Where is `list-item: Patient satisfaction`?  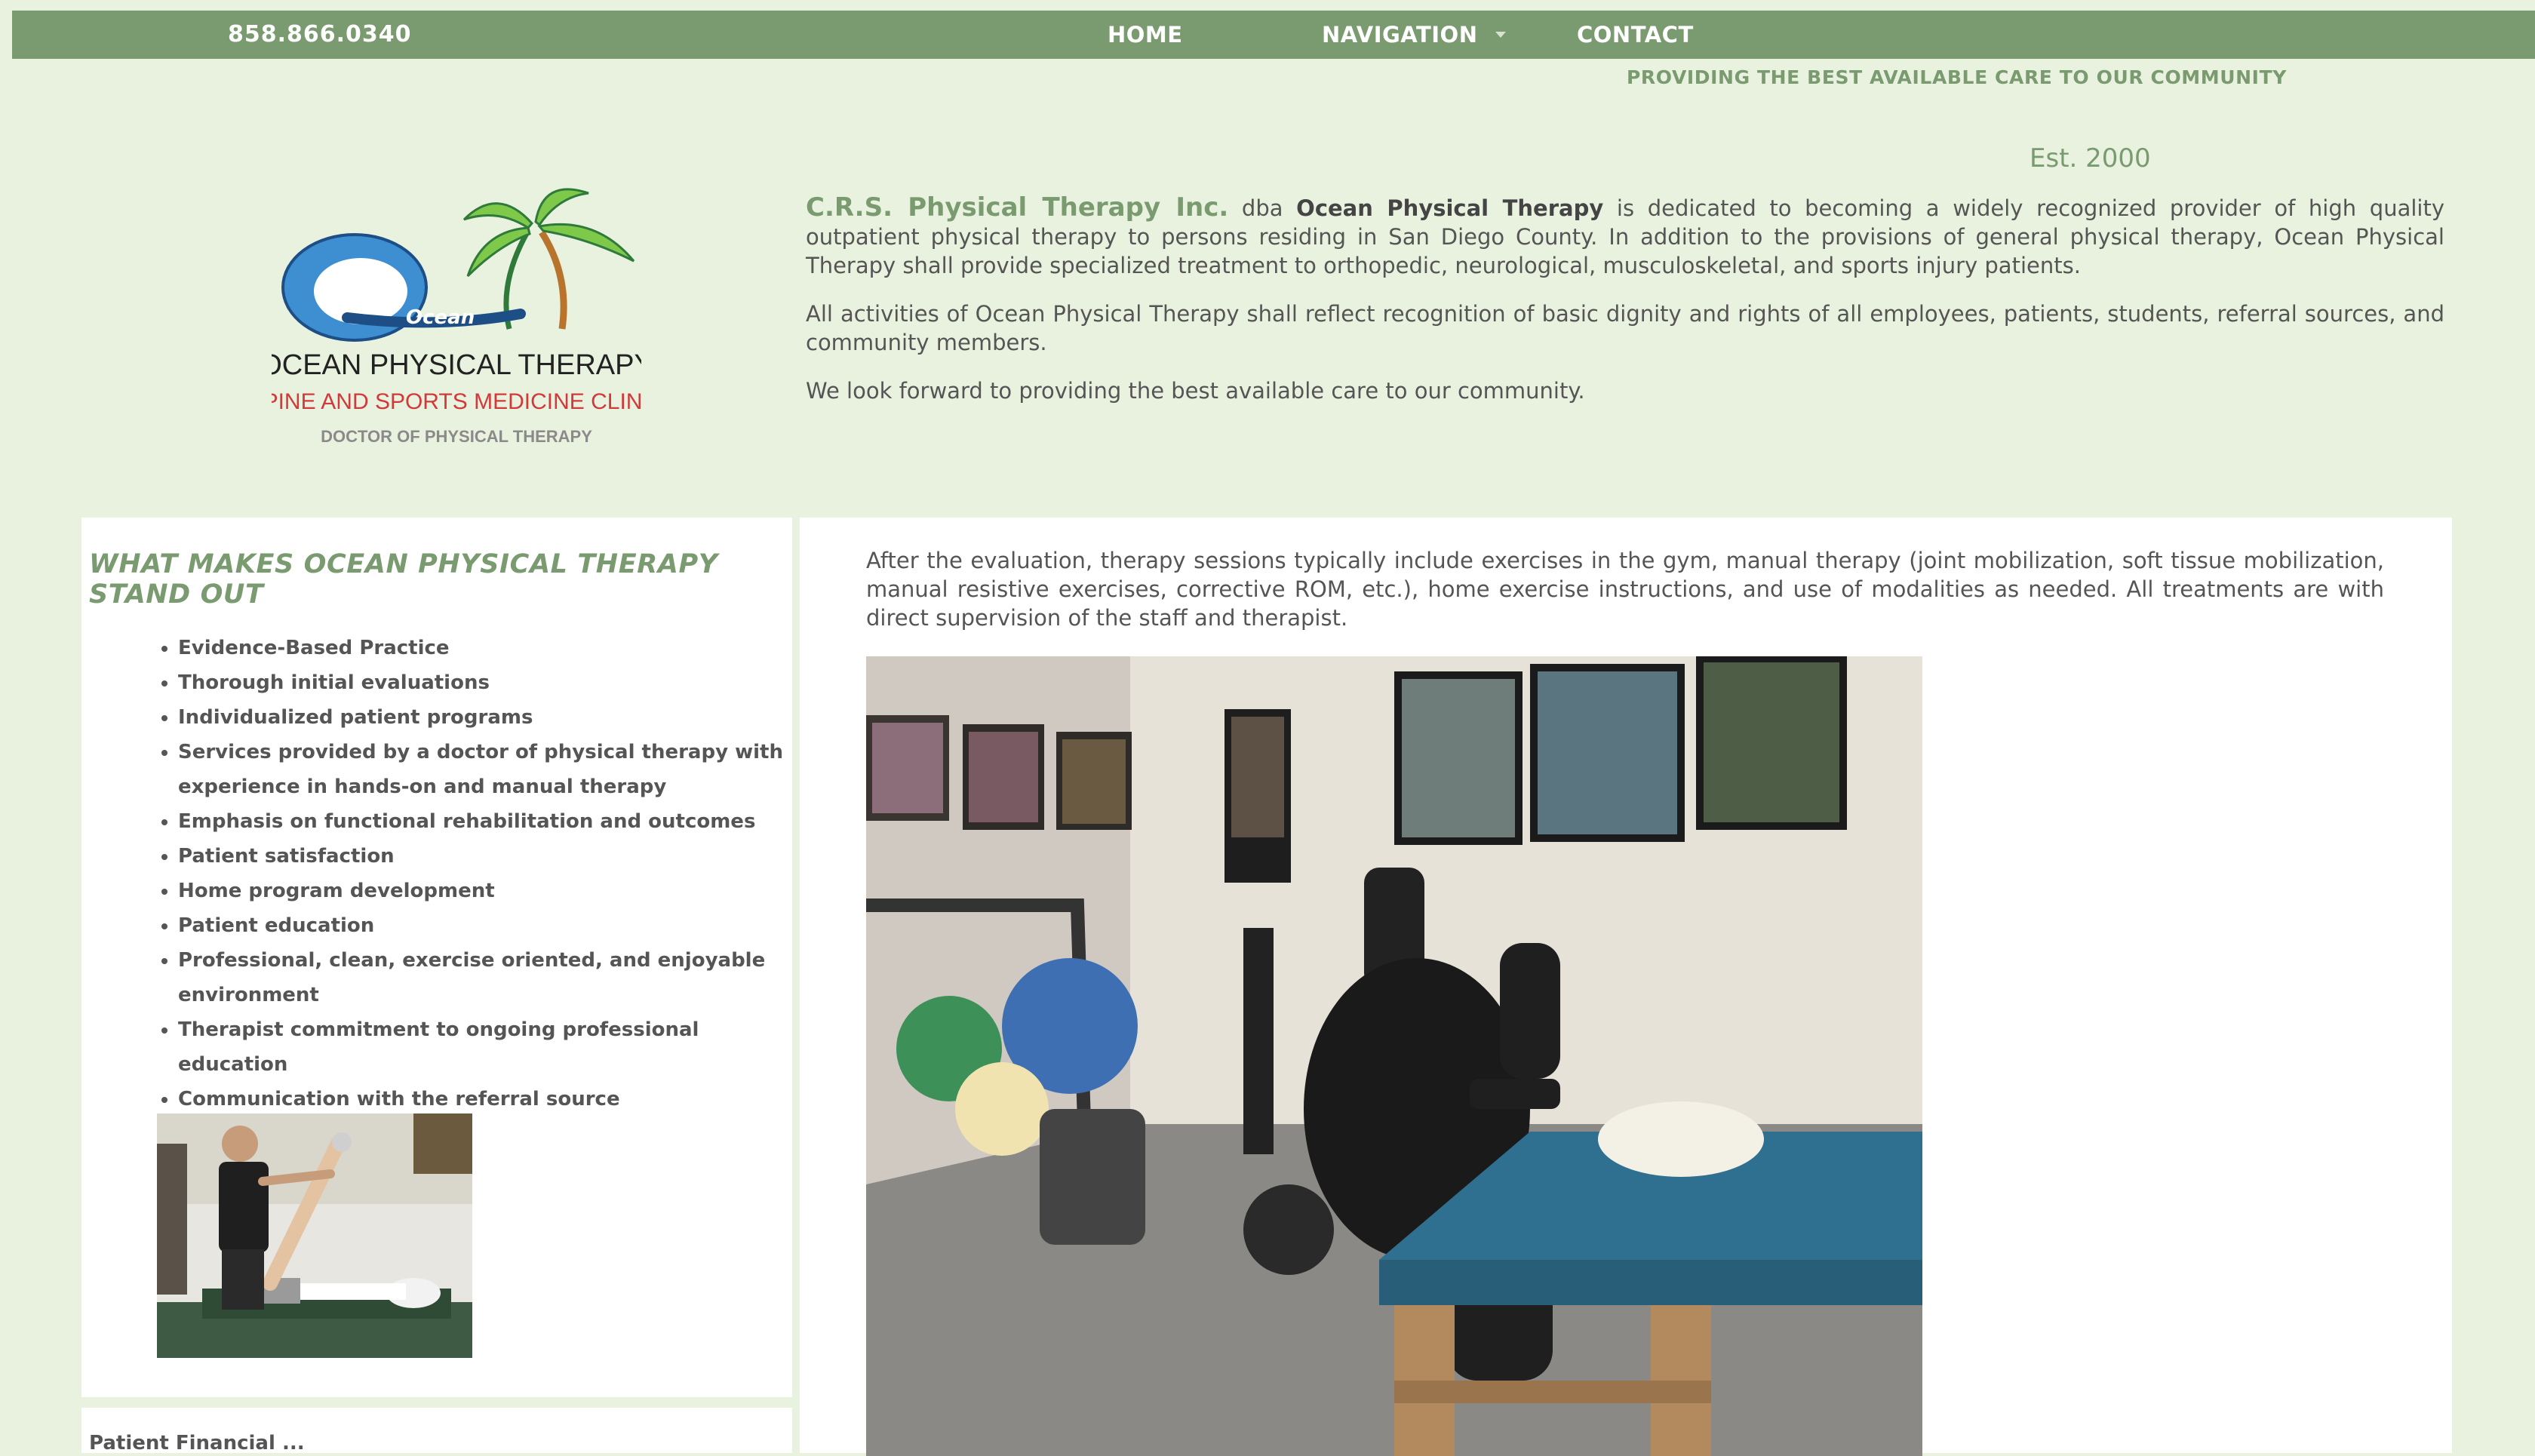
list-item: Patient satisfaction is located at coordinates (487, 856).